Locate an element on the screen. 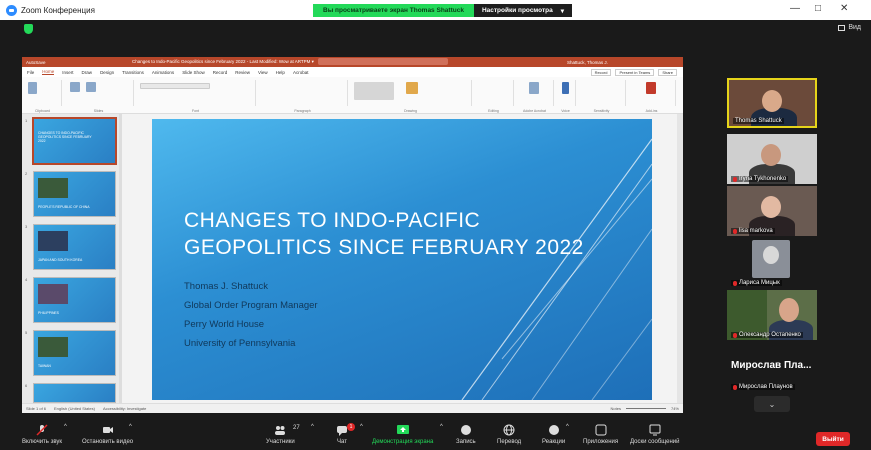  ribbon-group-font: Font is located at coordinates (196, 96).